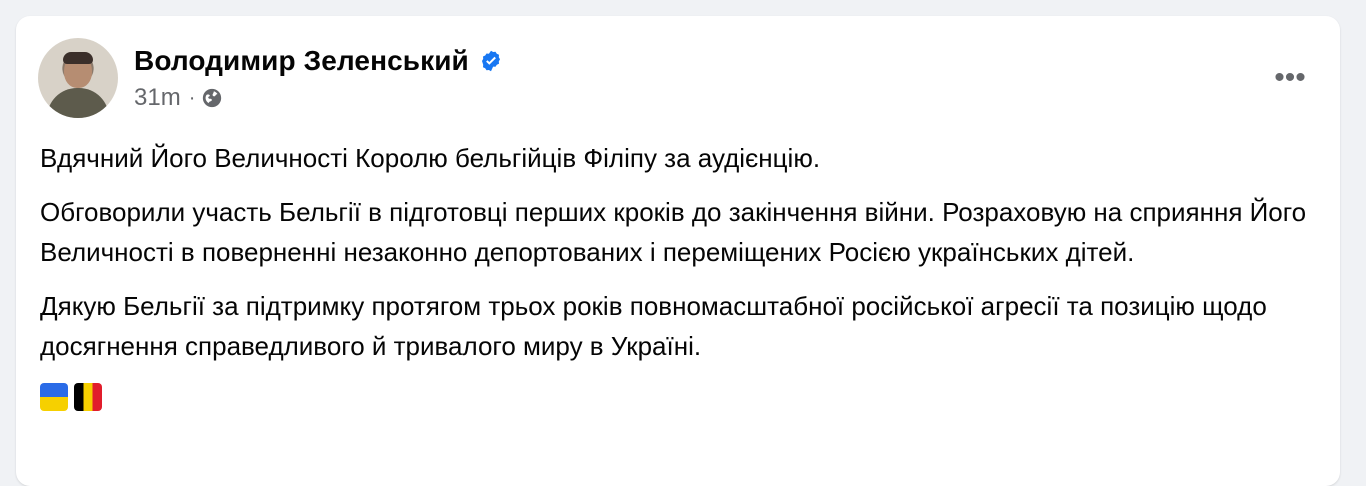 The image size is (1366, 486). Describe the element at coordinates (88, 397) in the screenshot. I see `flag-belgium-icon` at that location.